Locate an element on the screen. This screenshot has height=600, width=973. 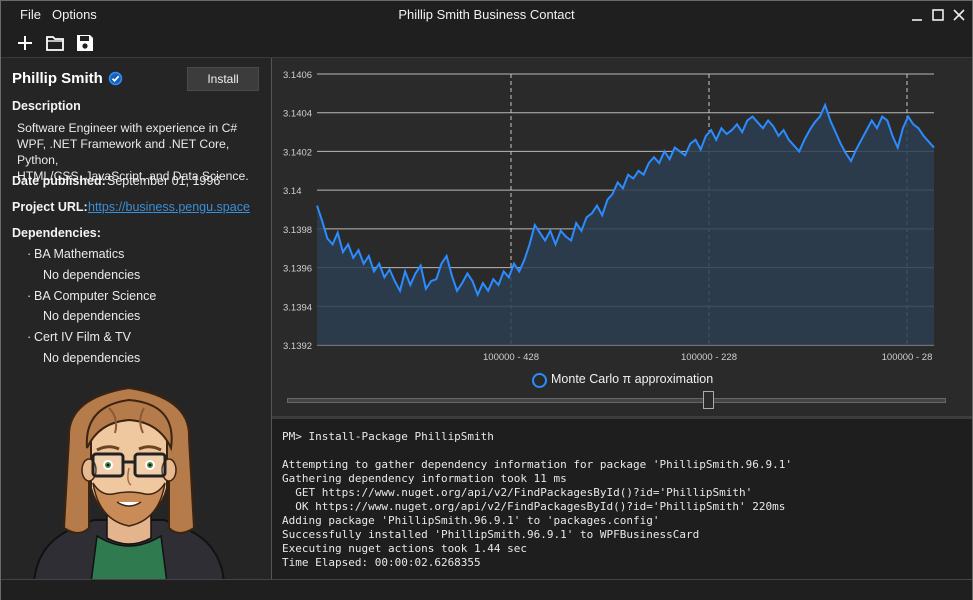
status-bar is located at coordinates (486, 589).